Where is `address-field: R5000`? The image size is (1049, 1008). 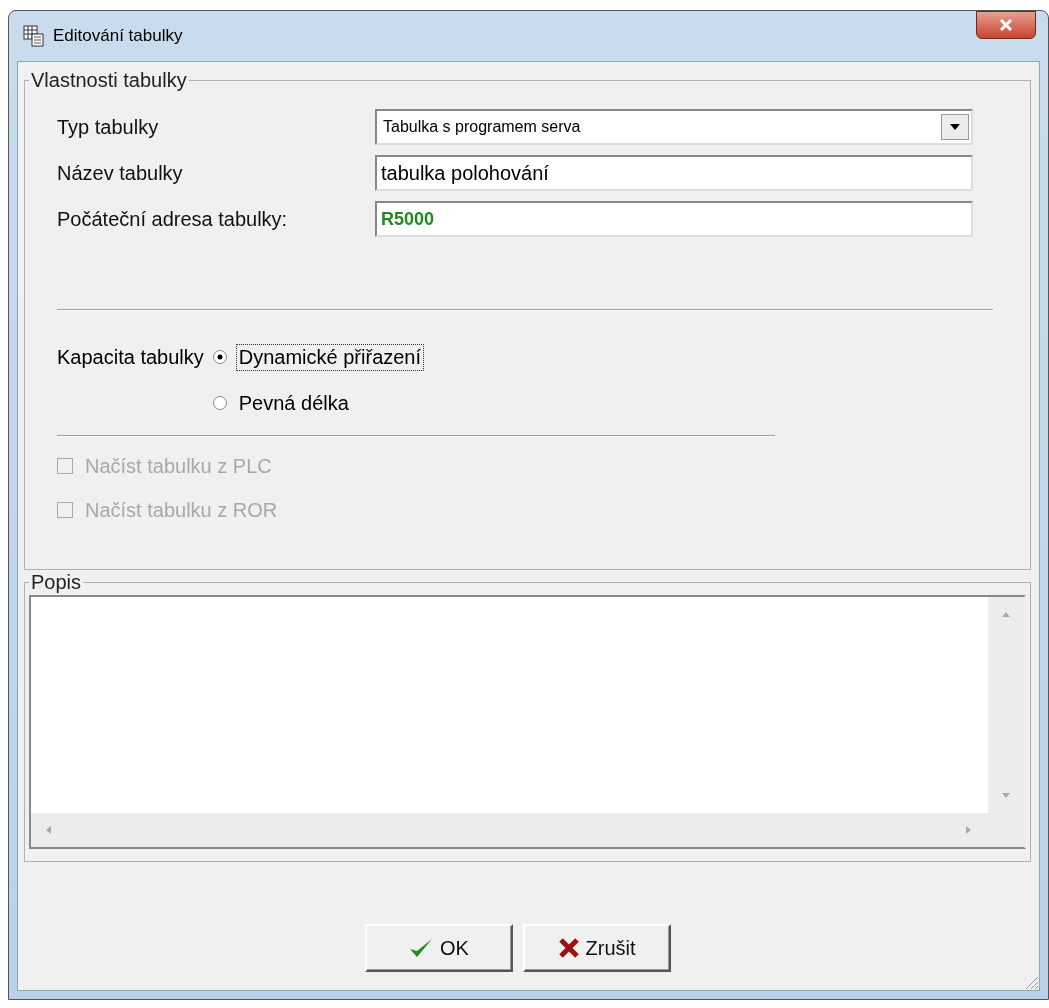 address-field: R5000 is located at coordinates (674, 219).